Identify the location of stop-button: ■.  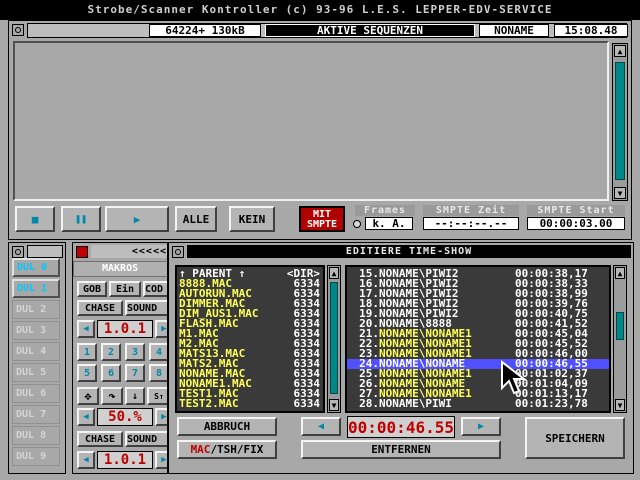
(35, 219).